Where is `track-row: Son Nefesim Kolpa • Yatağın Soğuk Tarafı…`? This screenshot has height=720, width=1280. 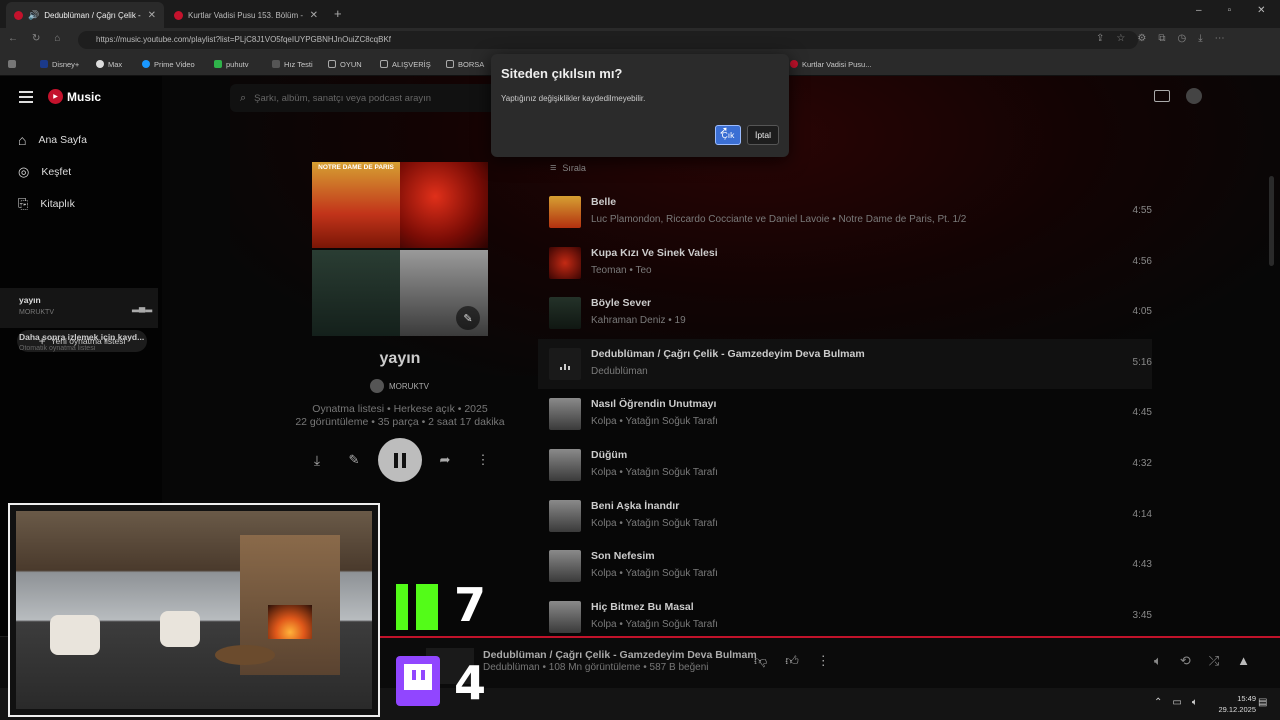
track-row: Son Nefesim Kolpa • Yatağın Soğuk Tarafı… is located at coordinates (845, 566).